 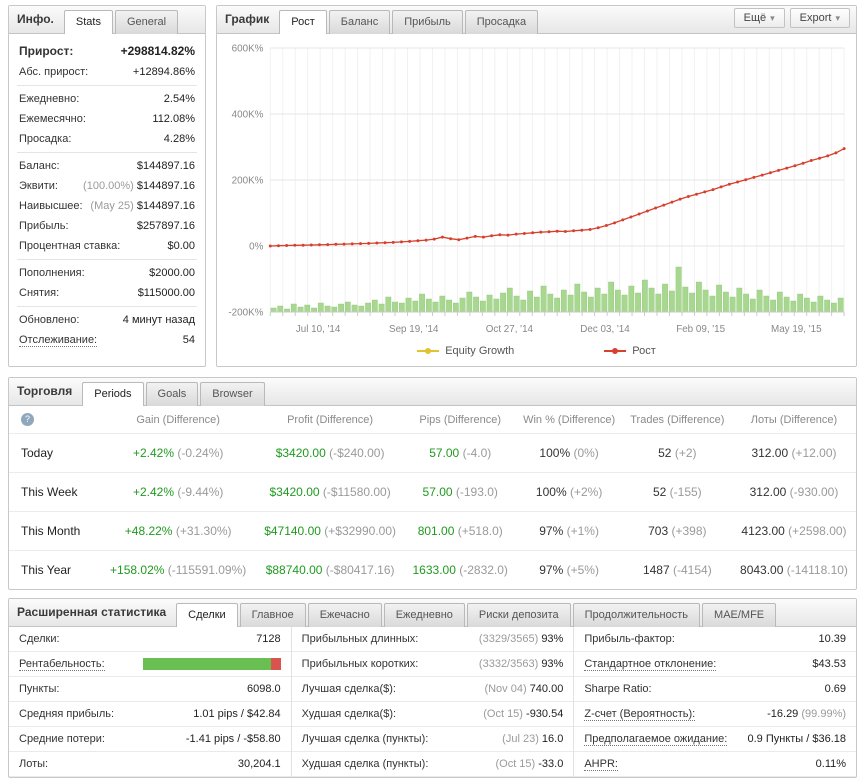 I want to click on interest-value: $0.00, so click(x=181, y=246).